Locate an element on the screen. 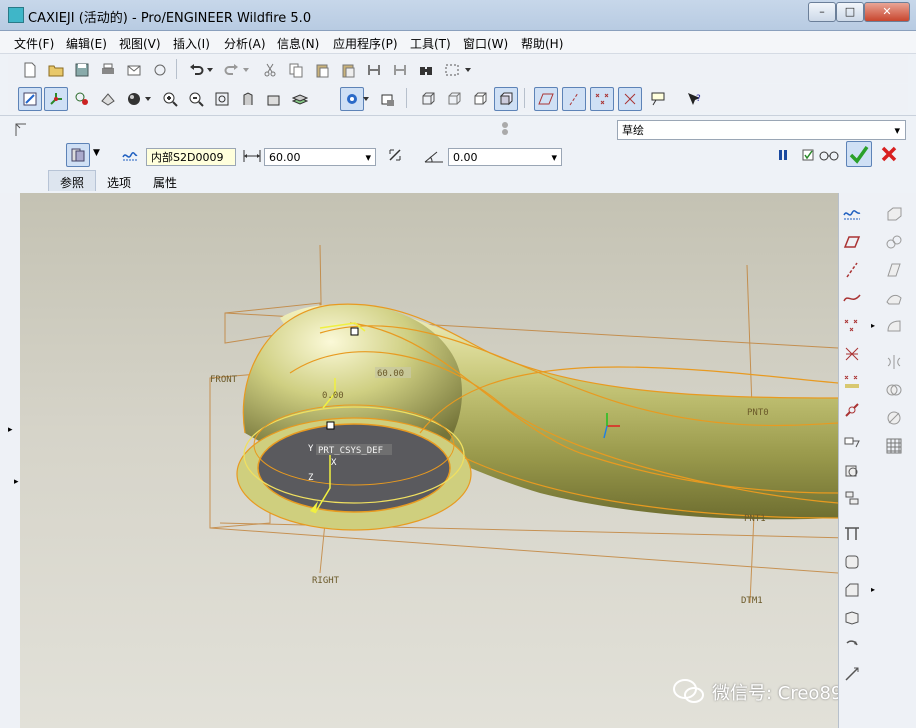 The height and width of the screenshot is (728, 916). saved-views-icon is located at coordinates (274, 99).